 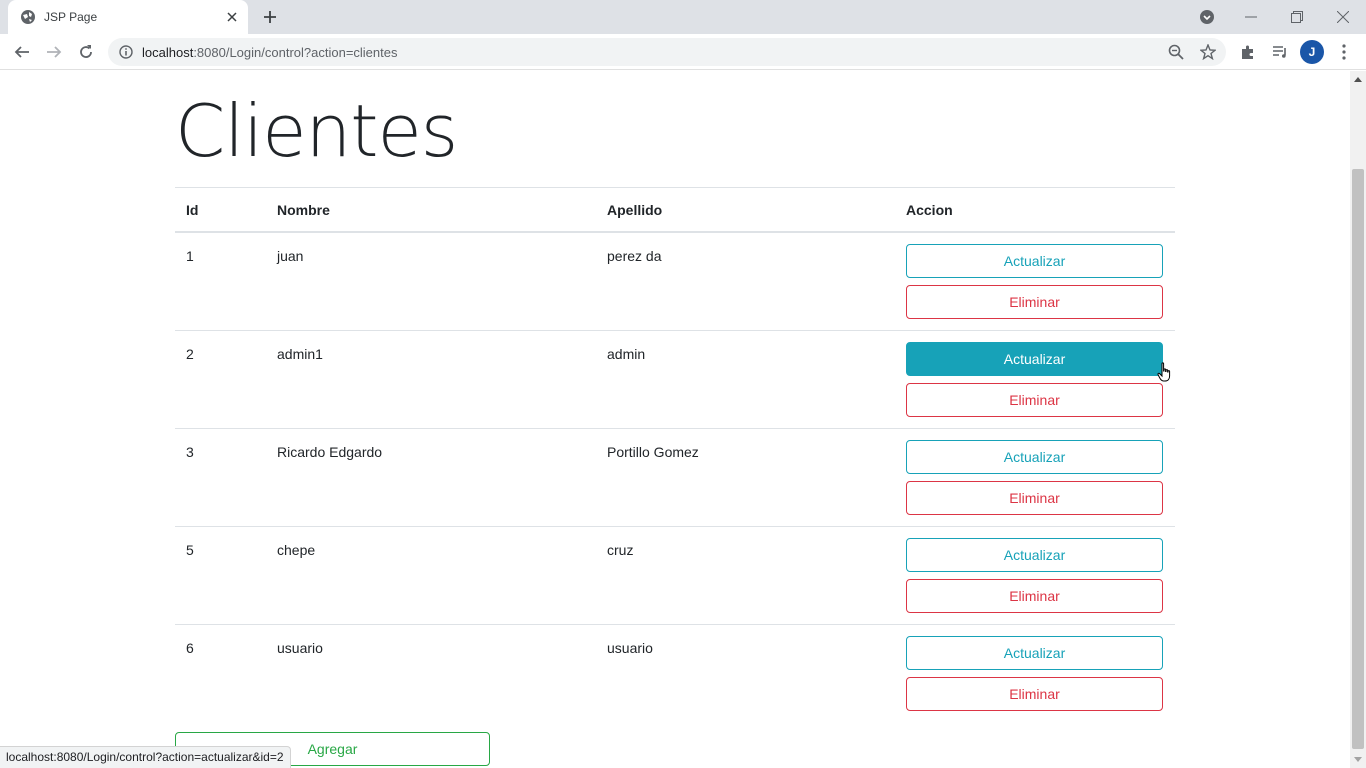 What do you see at coordinates (745, 379) in the screenshot?
I see `cell-apellido: admin` at bounding box center [745, 379].